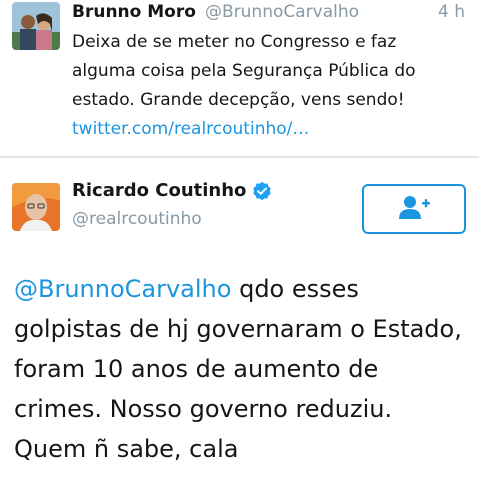 The image size is (479, 477). Describe the element at coordinates (451, 12) in the screenshot. I see `timestamp: 4 h` at that location.